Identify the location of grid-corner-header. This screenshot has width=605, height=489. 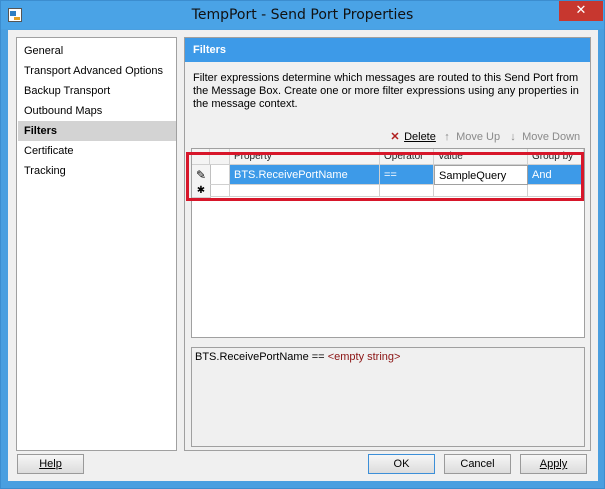
(201, 157).